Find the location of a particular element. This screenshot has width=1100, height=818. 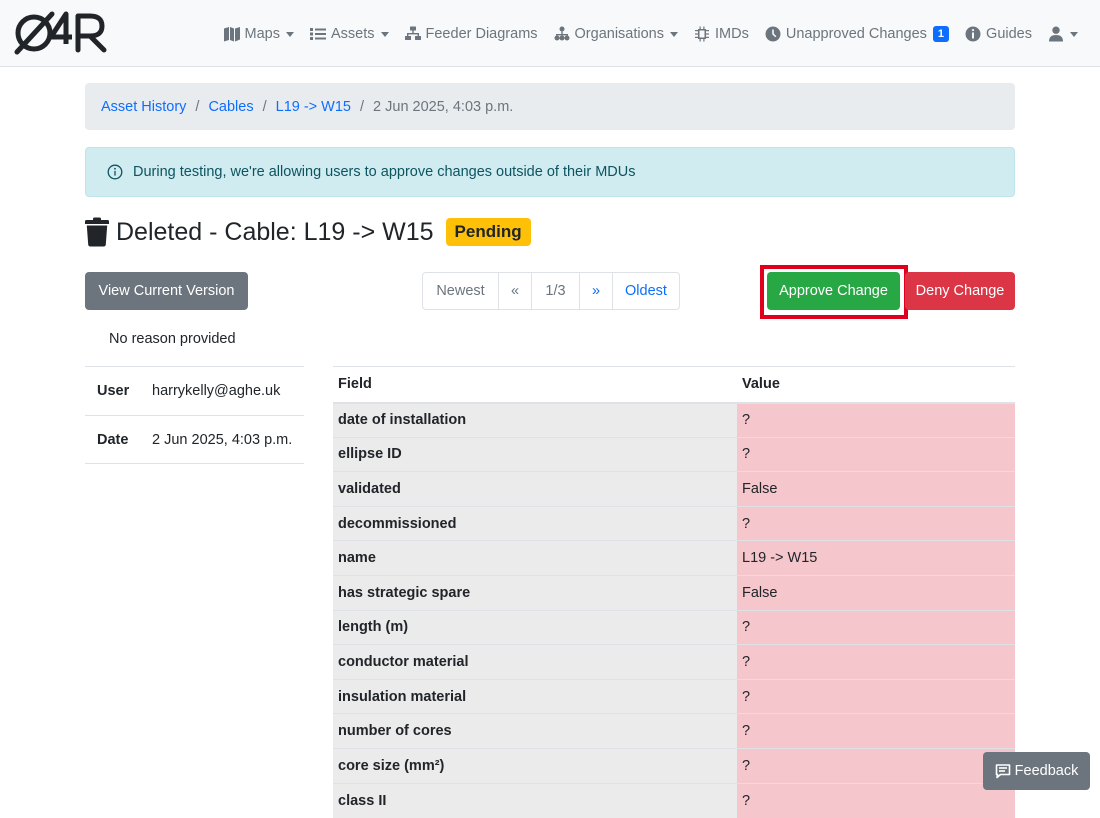

table-row: decommissioned? is located at coordinates (674, 523).